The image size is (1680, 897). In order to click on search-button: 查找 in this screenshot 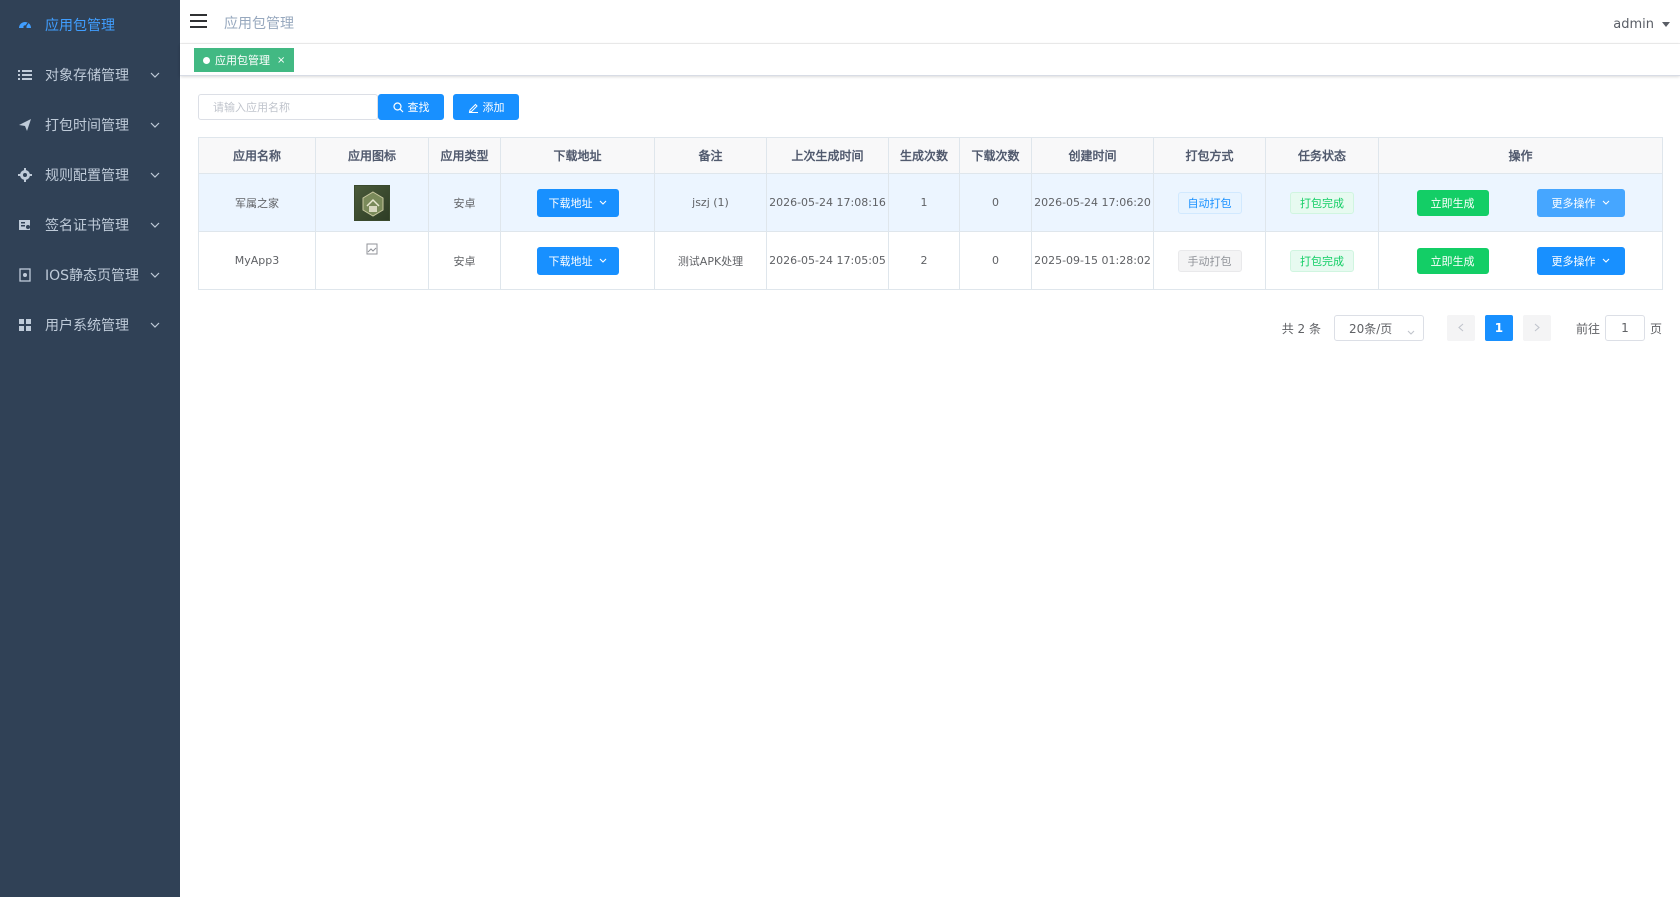, I will do `click(411, 107)`.